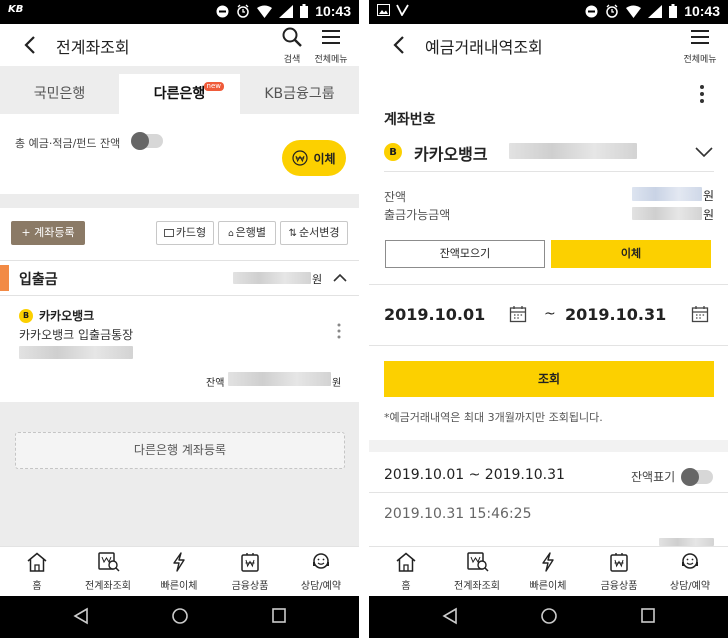 This screenshot has height=638, width=728. Describe the element at coordinates (140, 141) in the screenshot. I see `toggle-knob` at that location.